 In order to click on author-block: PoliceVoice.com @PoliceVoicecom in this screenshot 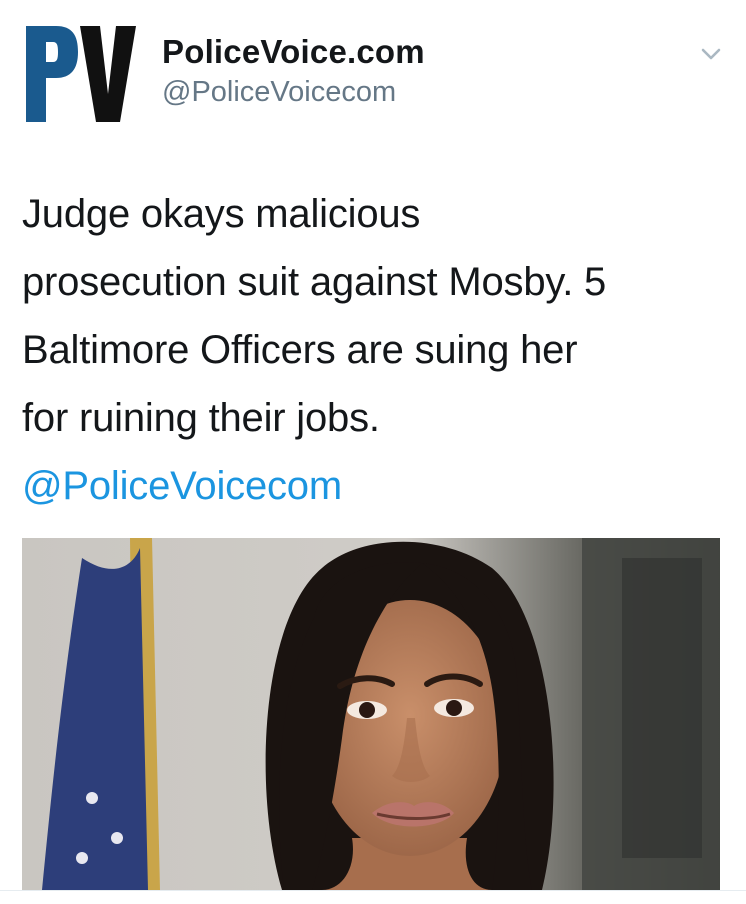, I will do `click(293, 71)`.